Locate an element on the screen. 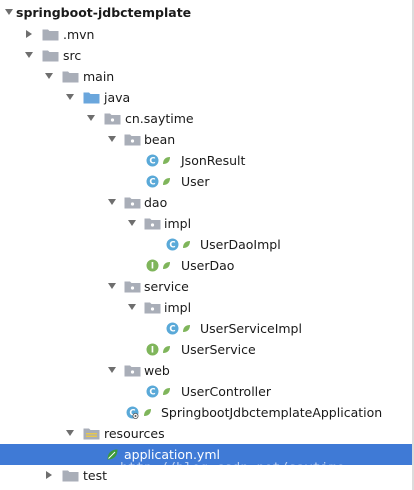 Image resolution: width=414 pixels, height=490 pixels. tree-label: bean is located at coordinates (160, 139).